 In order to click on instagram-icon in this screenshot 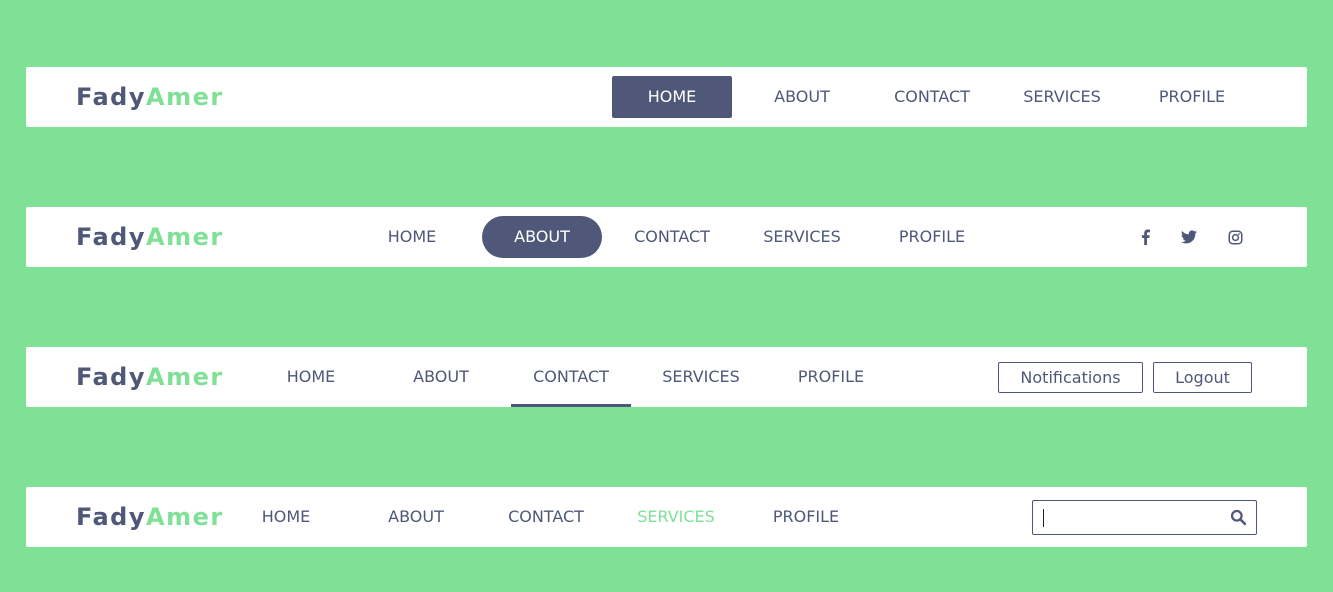, I will do `click(1235, 237)`.